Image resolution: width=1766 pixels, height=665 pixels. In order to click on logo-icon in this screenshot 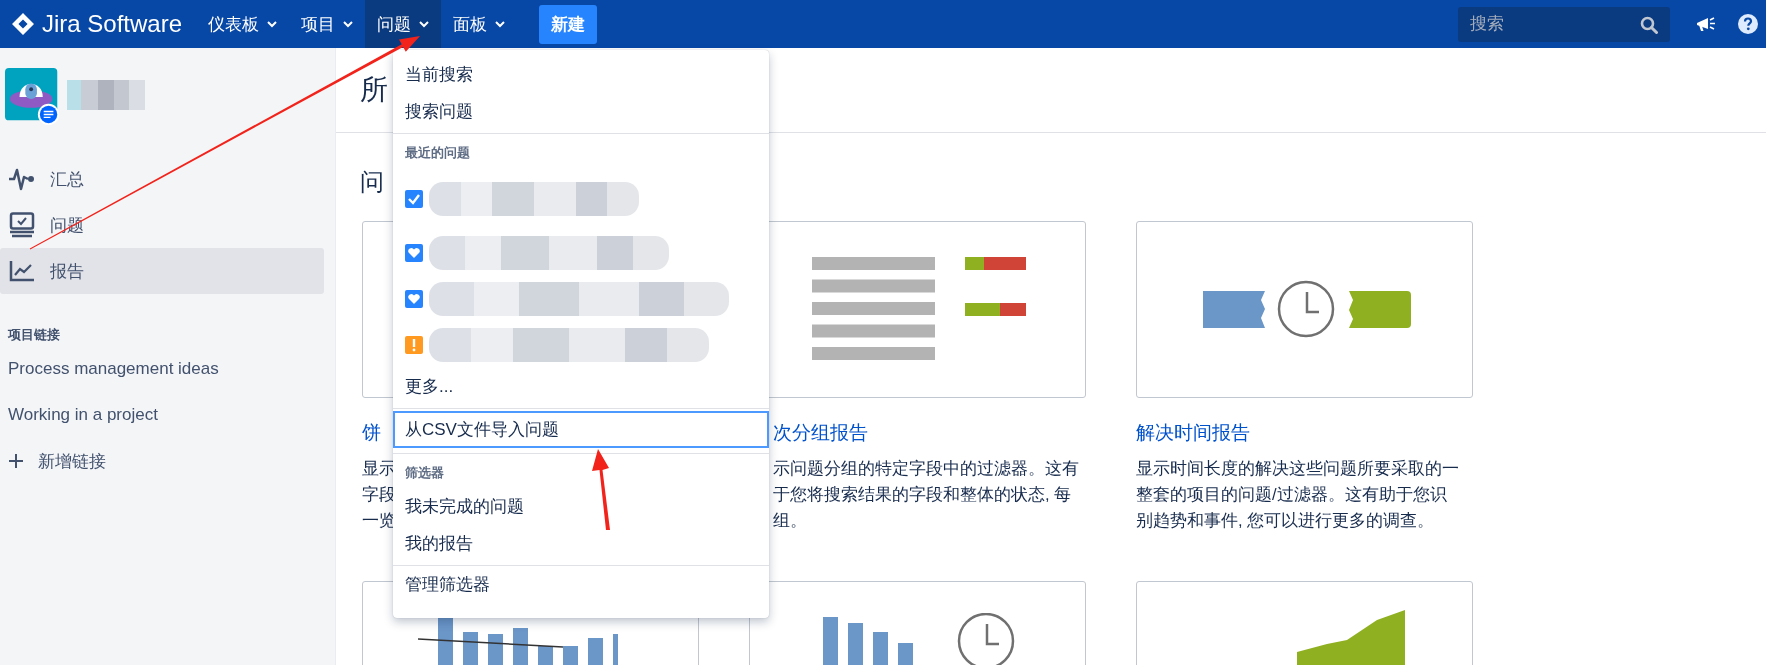, I will do `click(23, 24)`.